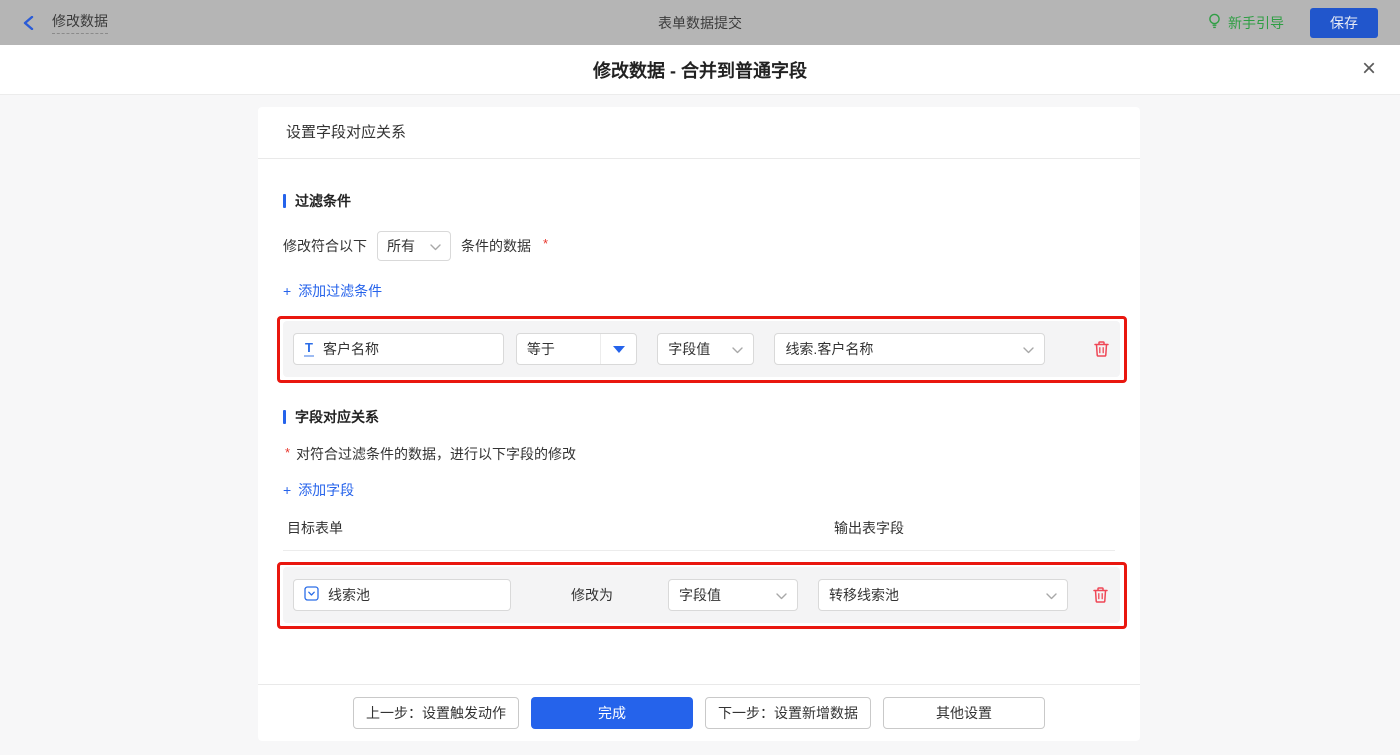  What do you see at coordinates (496, 246) in the screenshot?
I see `condition-suffix-text: 条件的数据` at bounding box center [496, 246].